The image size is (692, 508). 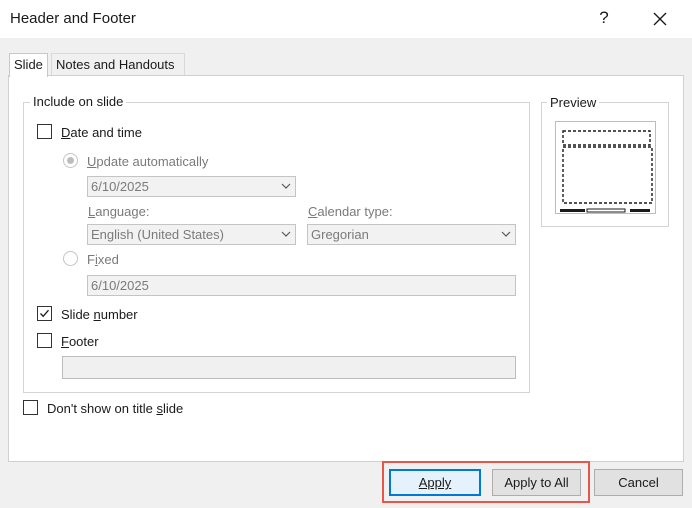 I want to click on footer-checkbox, so click(x=44, y=340).